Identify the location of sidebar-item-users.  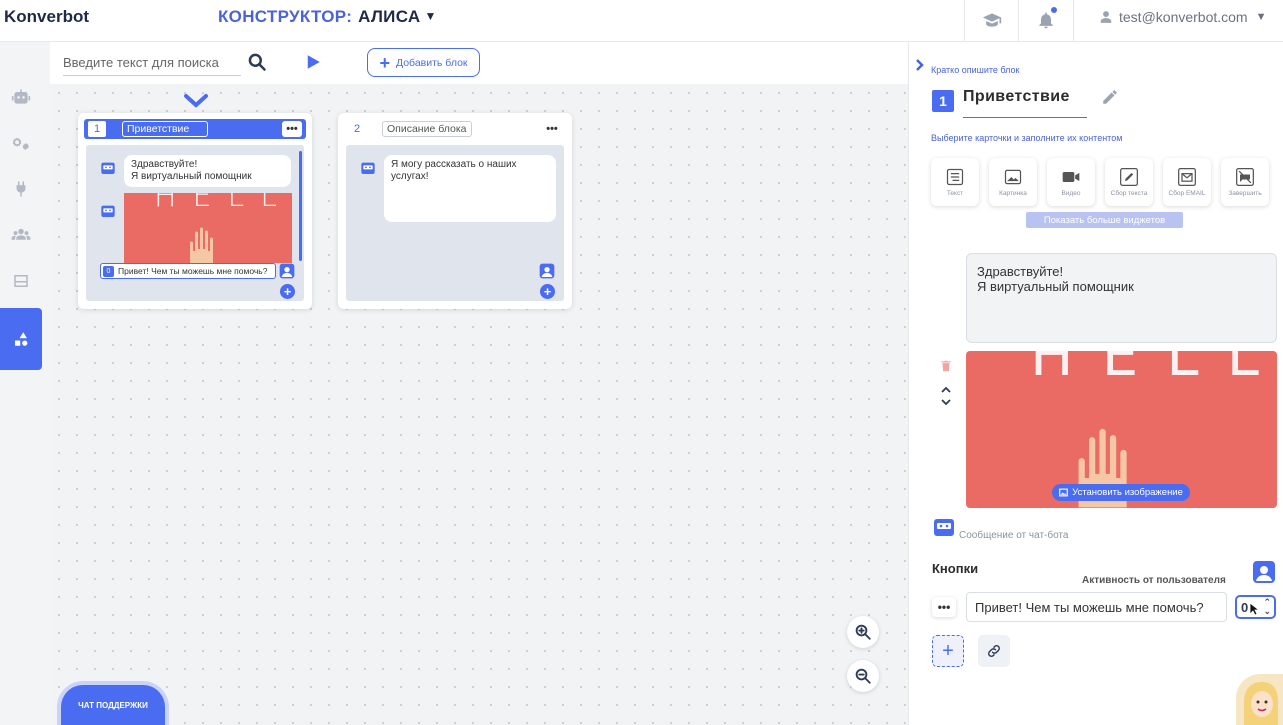
(21, 235).